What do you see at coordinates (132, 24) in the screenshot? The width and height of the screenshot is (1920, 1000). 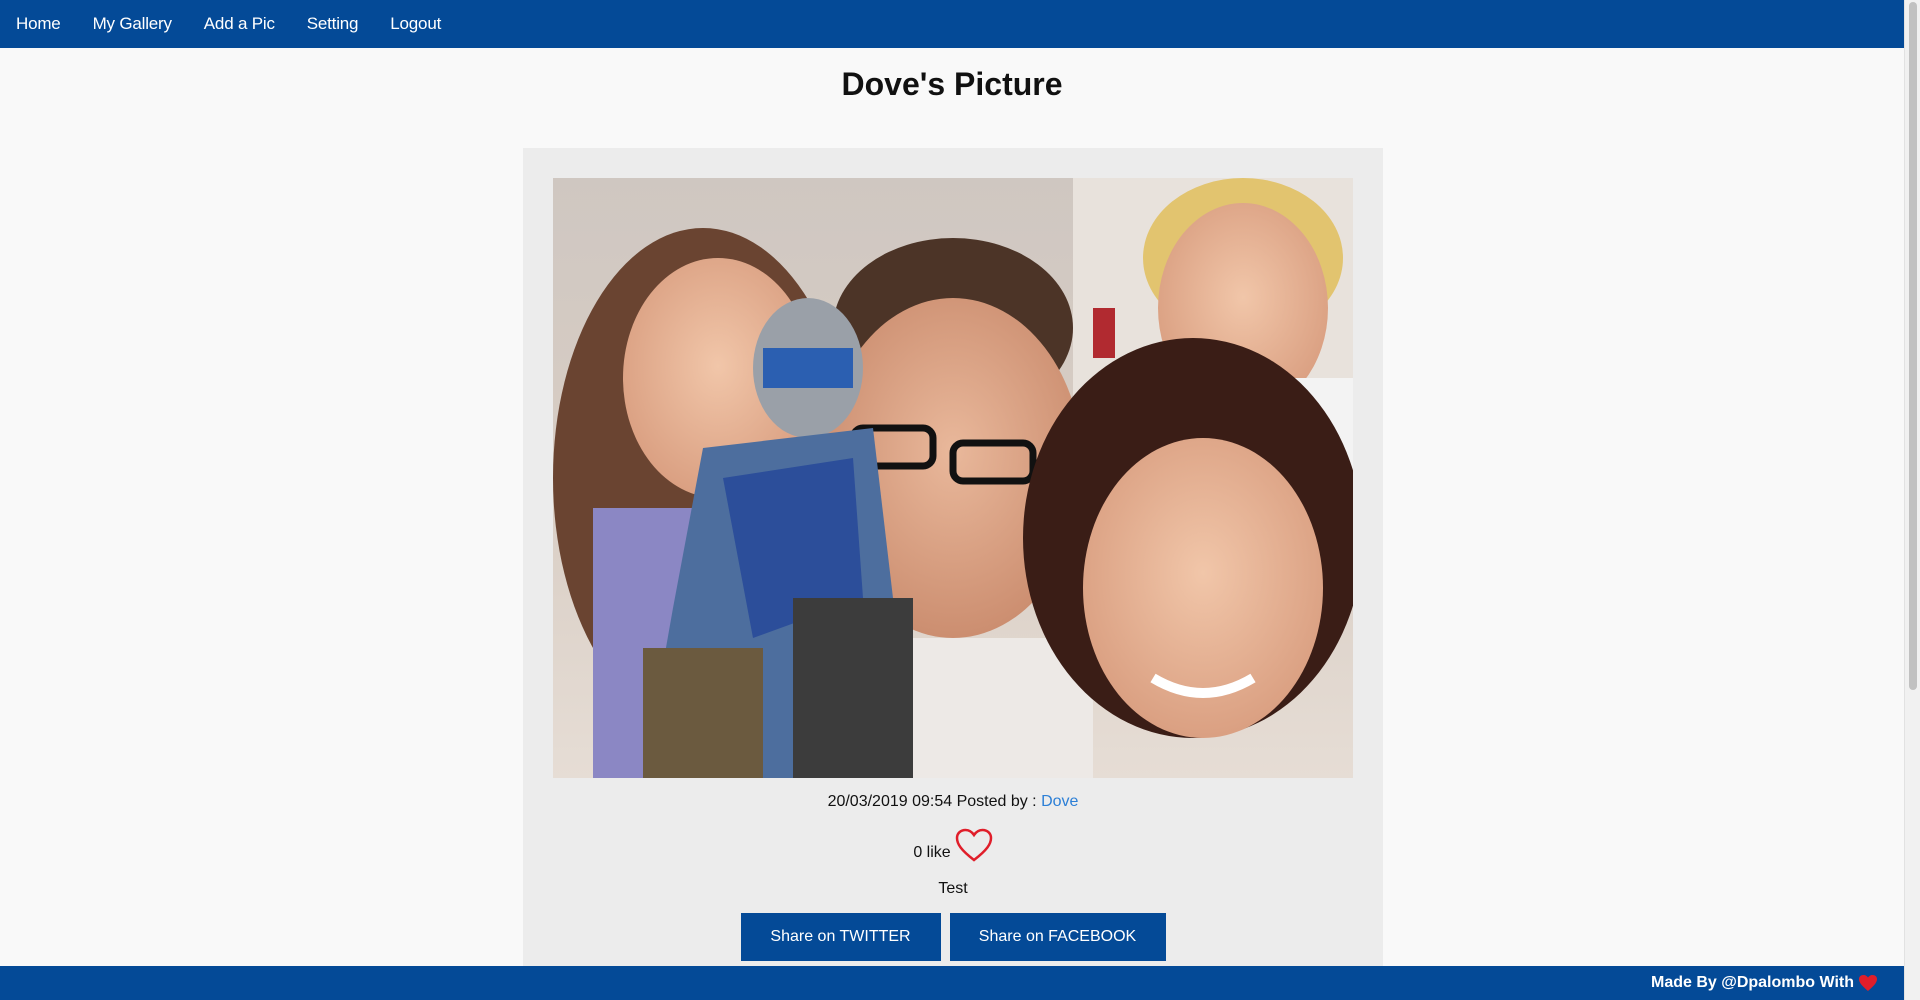 I see `nav-my-gallery-link: My Gallery` at bounding box center [132, 24].